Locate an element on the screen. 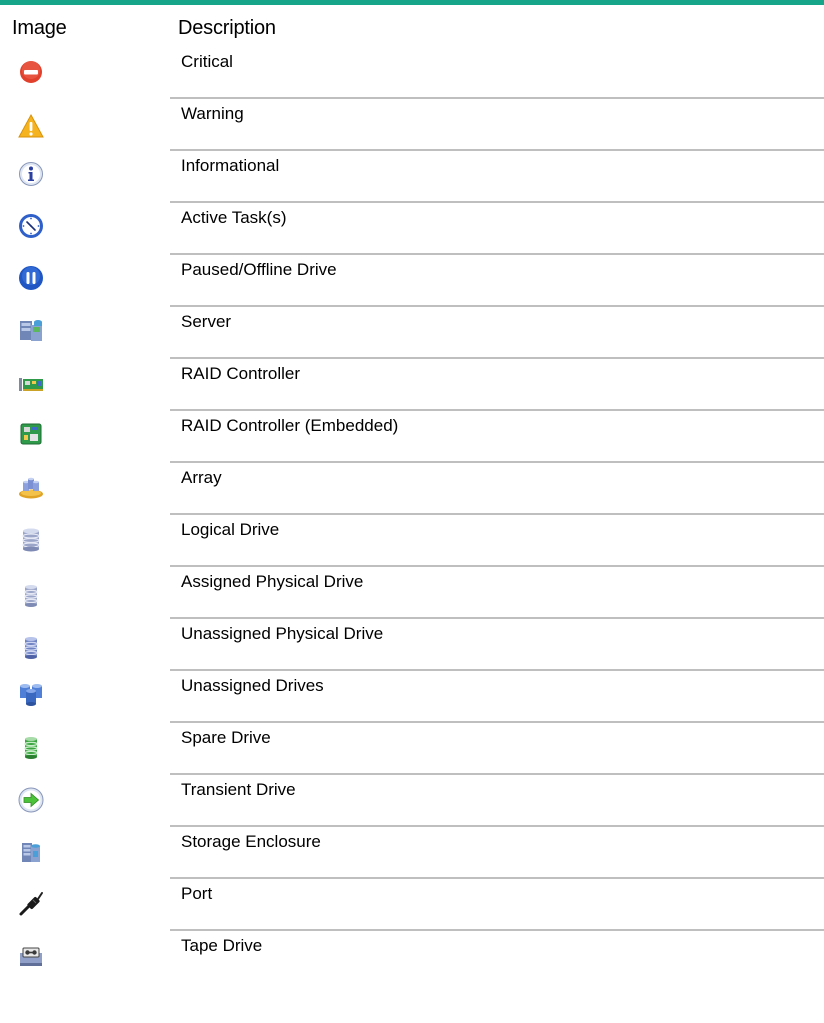 The height and width of the screenshot is (1023, 824). raid-controller-icon is located at coordinates (31, 383).